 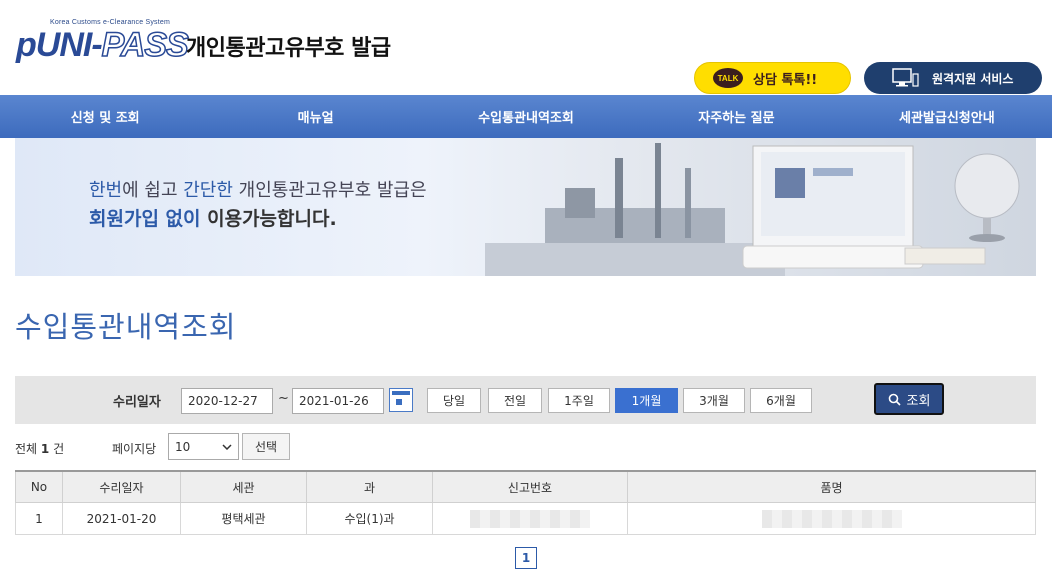 I want to click on remote-support-label: 원격지원 서비스, so click(x=973, y=78).